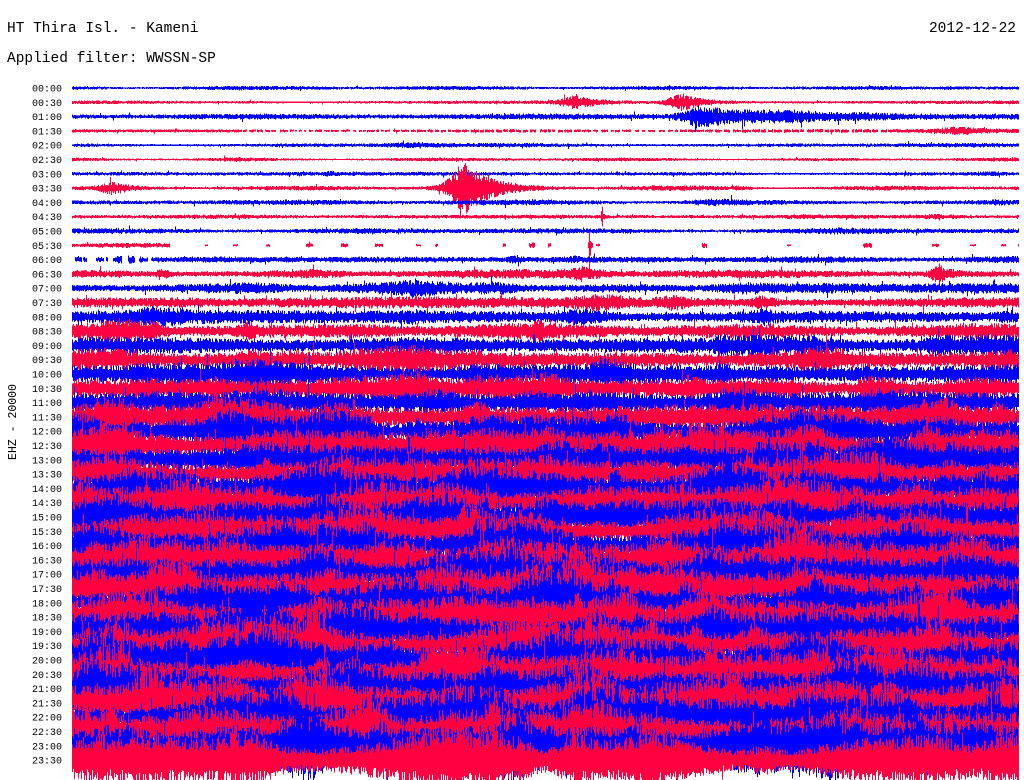 The image size is (1024, 780). I want to click on time-label: 05:00, so click(47, 233).